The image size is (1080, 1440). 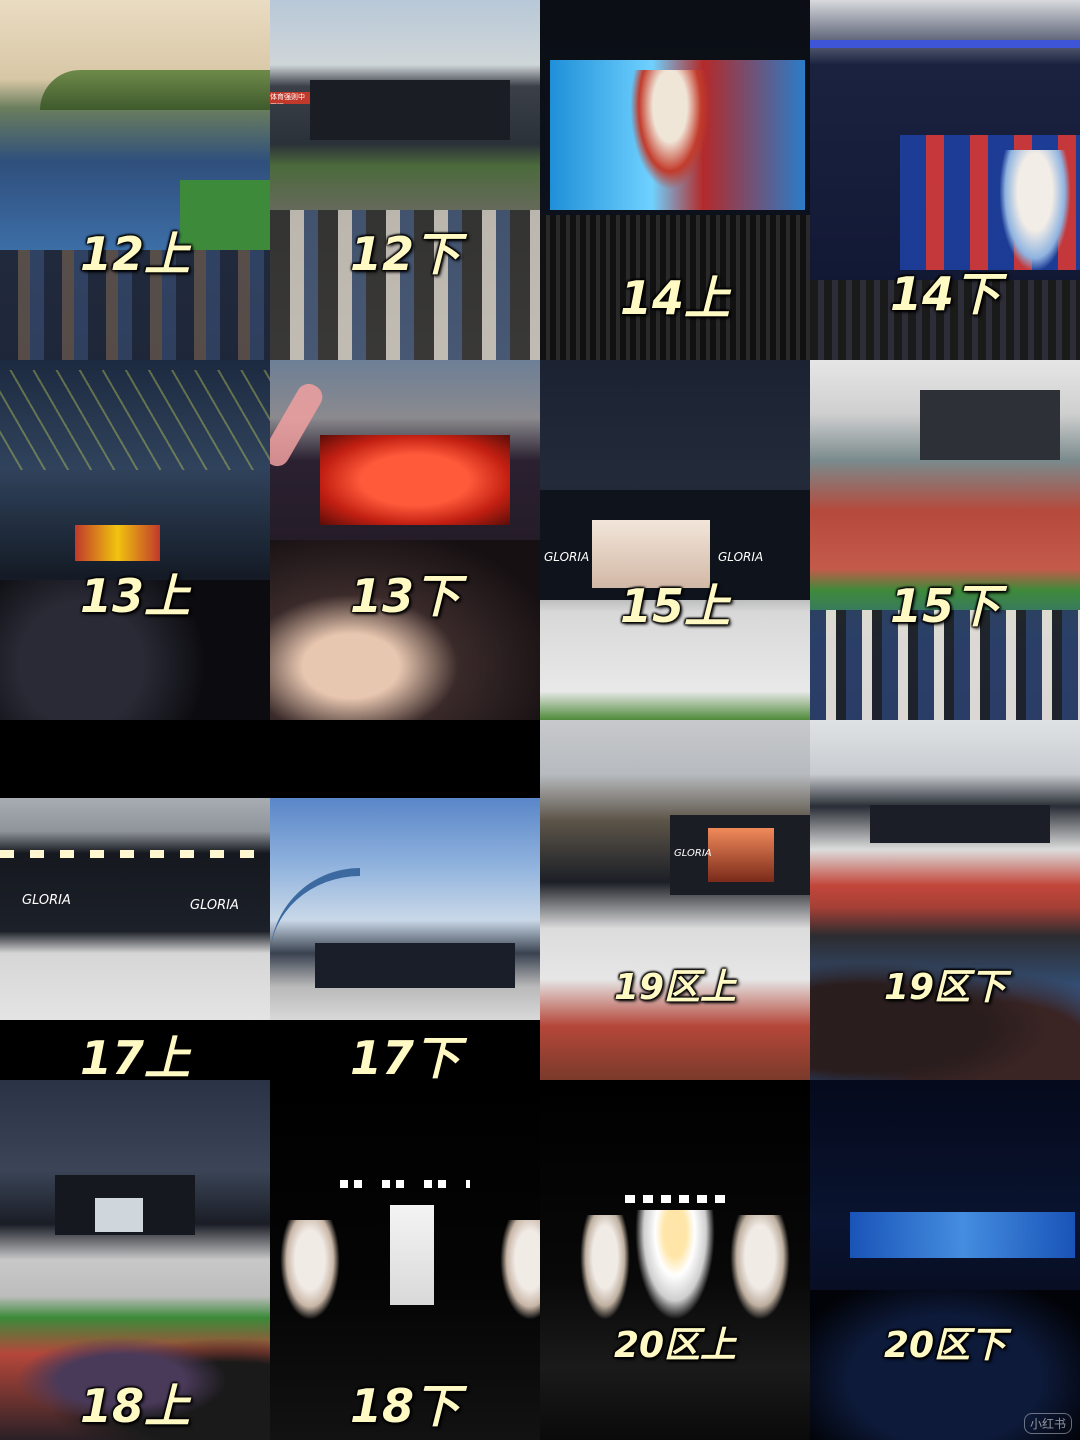 I want to click on watermark: 小红书, so click(x=1047, y=1423).